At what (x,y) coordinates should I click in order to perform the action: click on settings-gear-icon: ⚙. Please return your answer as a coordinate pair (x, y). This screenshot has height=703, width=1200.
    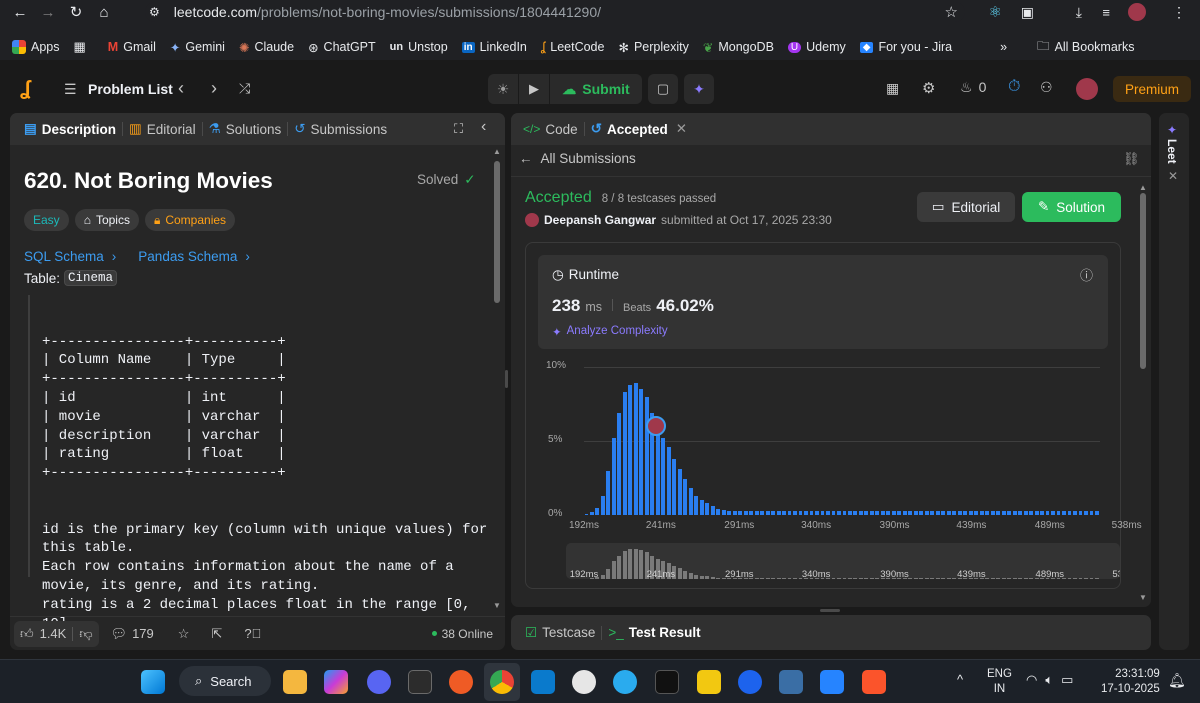
    Looking at the image, I should click on (928, 88).